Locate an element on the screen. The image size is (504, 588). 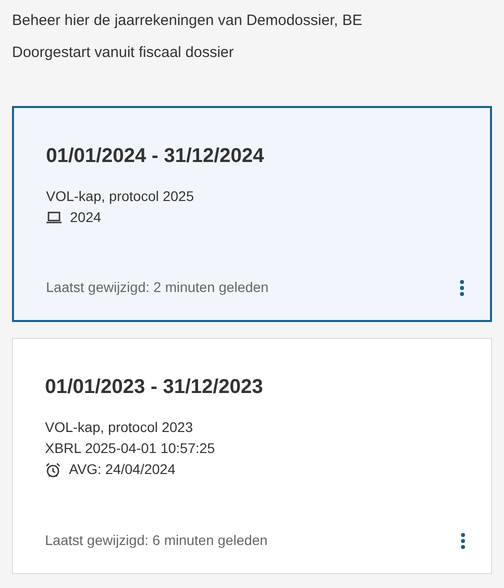
card-detail: VOL-kap, protocol 2023 is located at coordinates (119, 427).